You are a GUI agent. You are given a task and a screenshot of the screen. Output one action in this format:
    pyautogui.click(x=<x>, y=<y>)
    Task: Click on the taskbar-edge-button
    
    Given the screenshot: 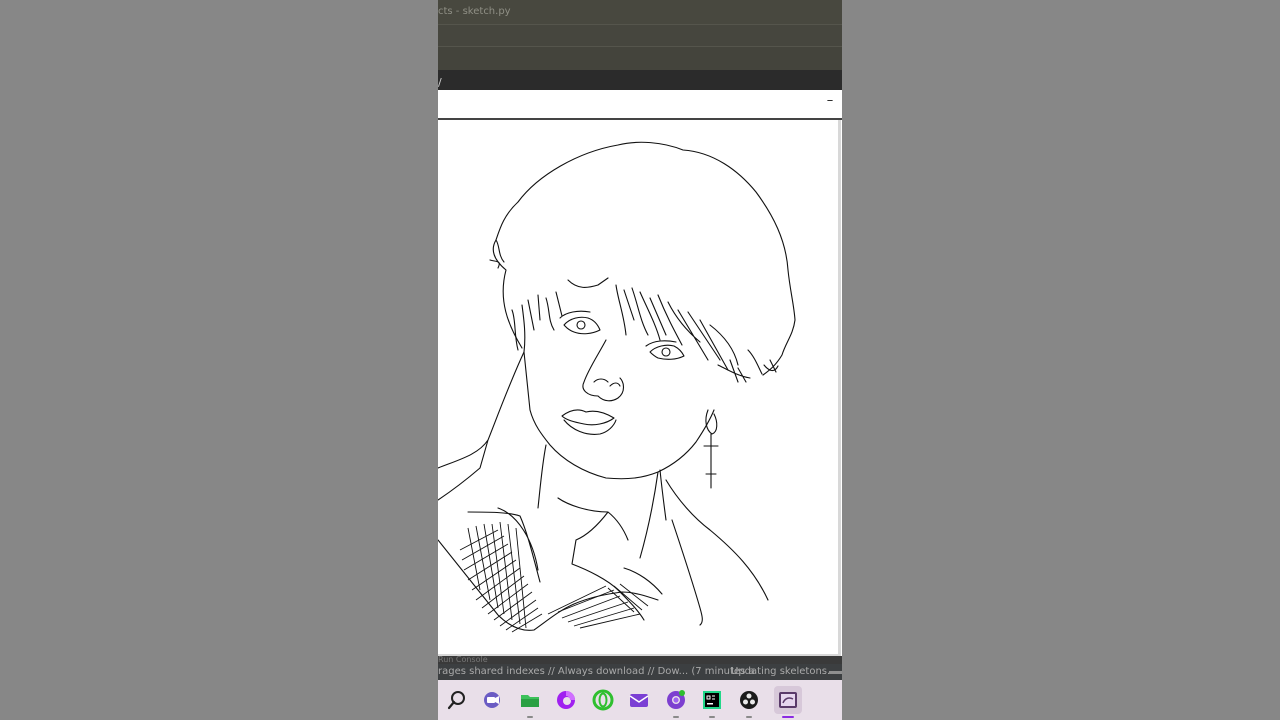 What is the action you would take?
    pyautogui.click(x=566, y=700)
    